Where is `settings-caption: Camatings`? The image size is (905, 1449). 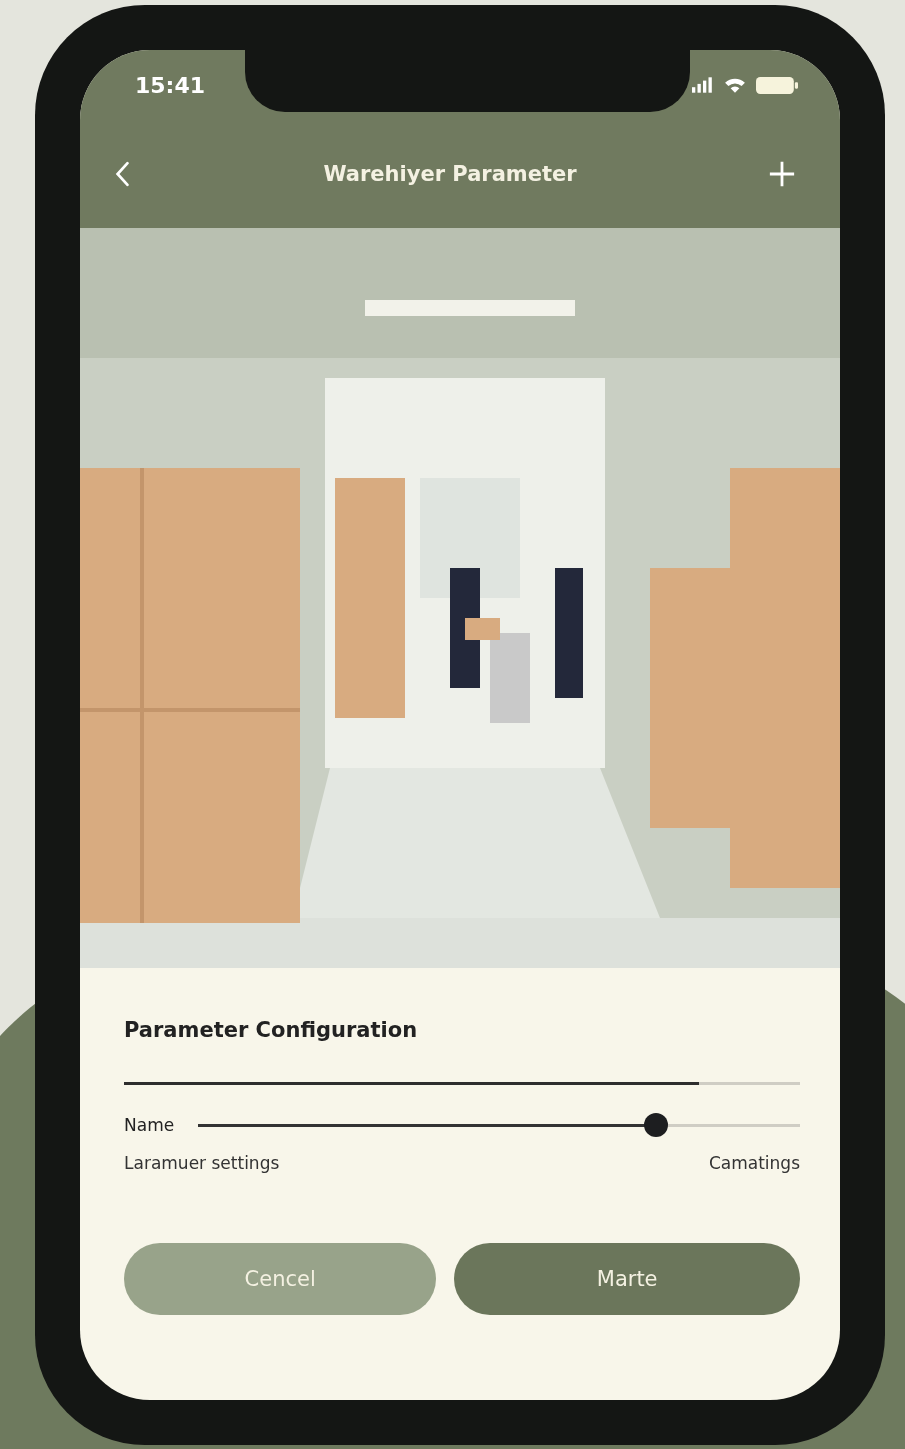
settings-caption: Camatings is located at coordinates (754, 1163).